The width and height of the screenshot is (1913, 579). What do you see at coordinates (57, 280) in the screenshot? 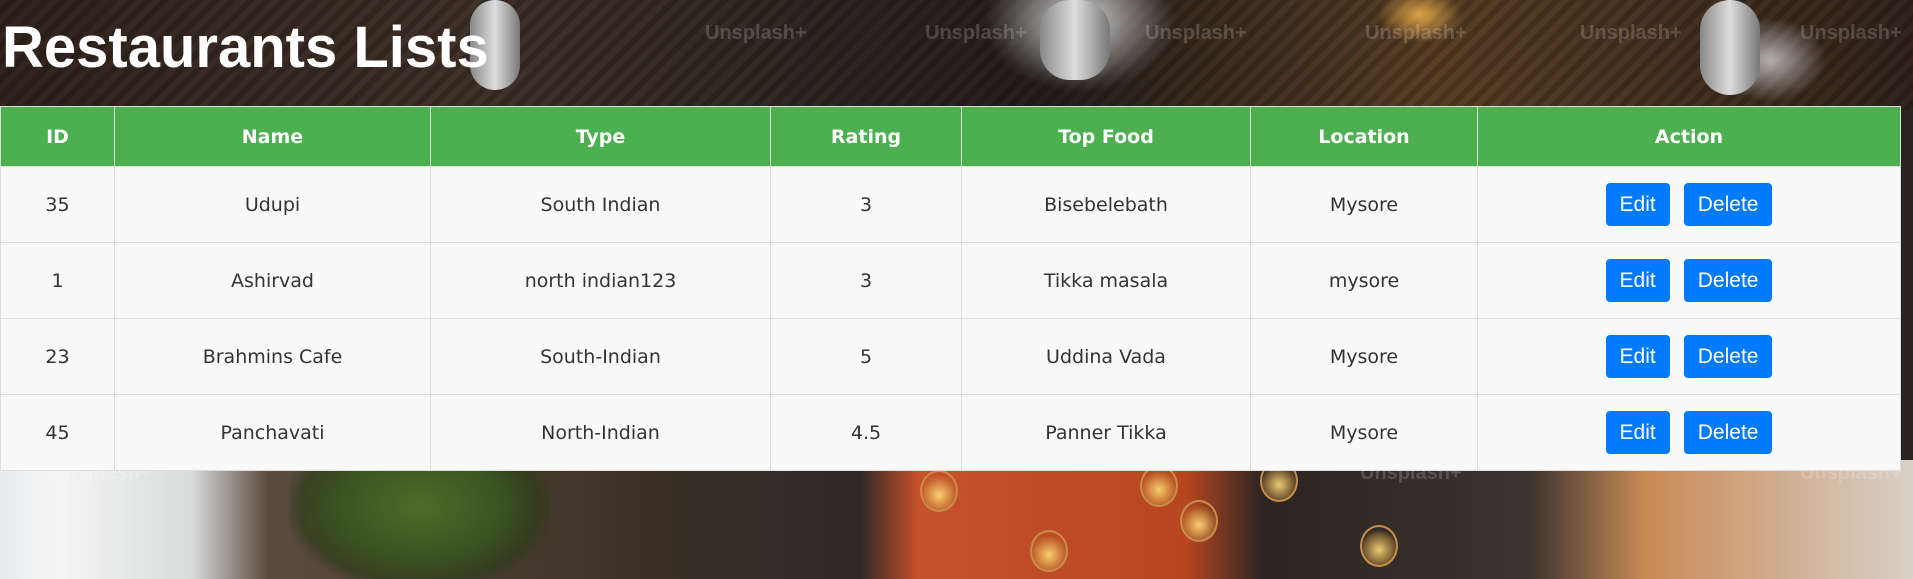
I see `cell-id: 1` at bounding box center [57, 280].